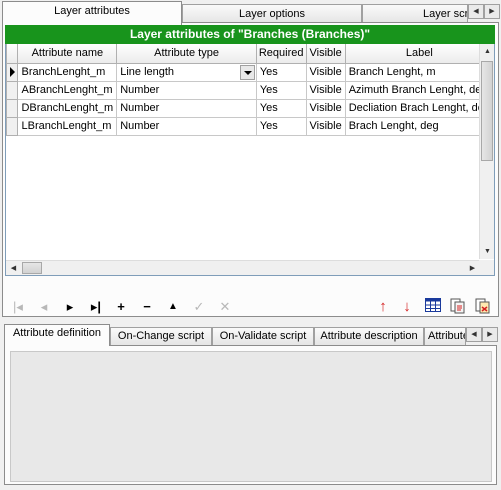  What do you see at coordinates (458, 307) in the screenshot?
I see `import-attributes-icon` at bounding box center [458, 307].